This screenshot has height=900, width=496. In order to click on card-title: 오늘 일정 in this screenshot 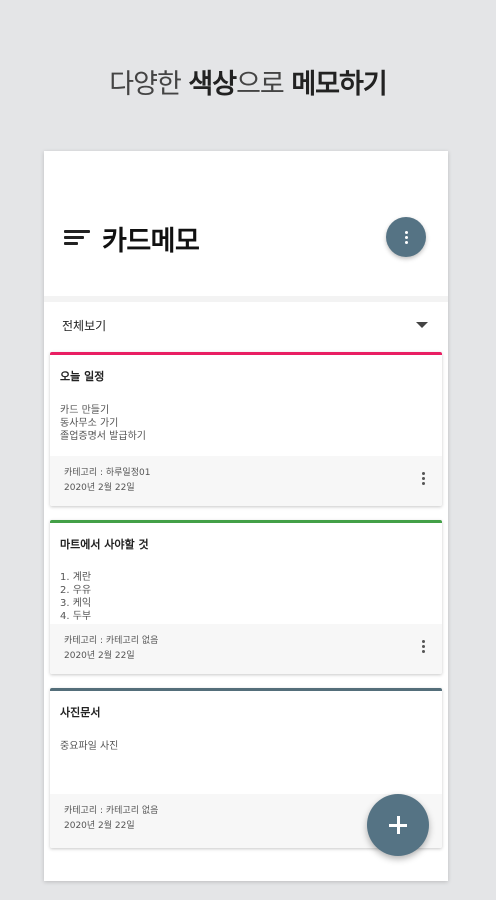, I will do `click(82, 376)`.